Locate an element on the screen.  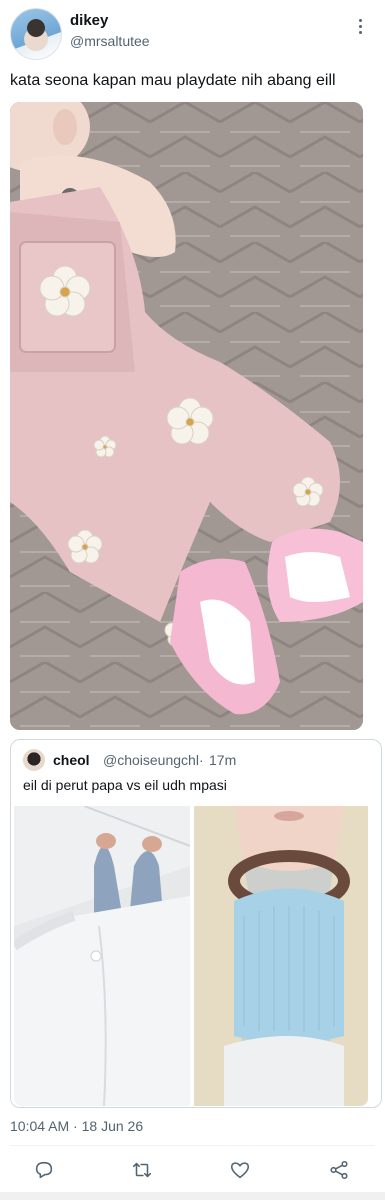
action-bar is located at coordinates (192, 1170).